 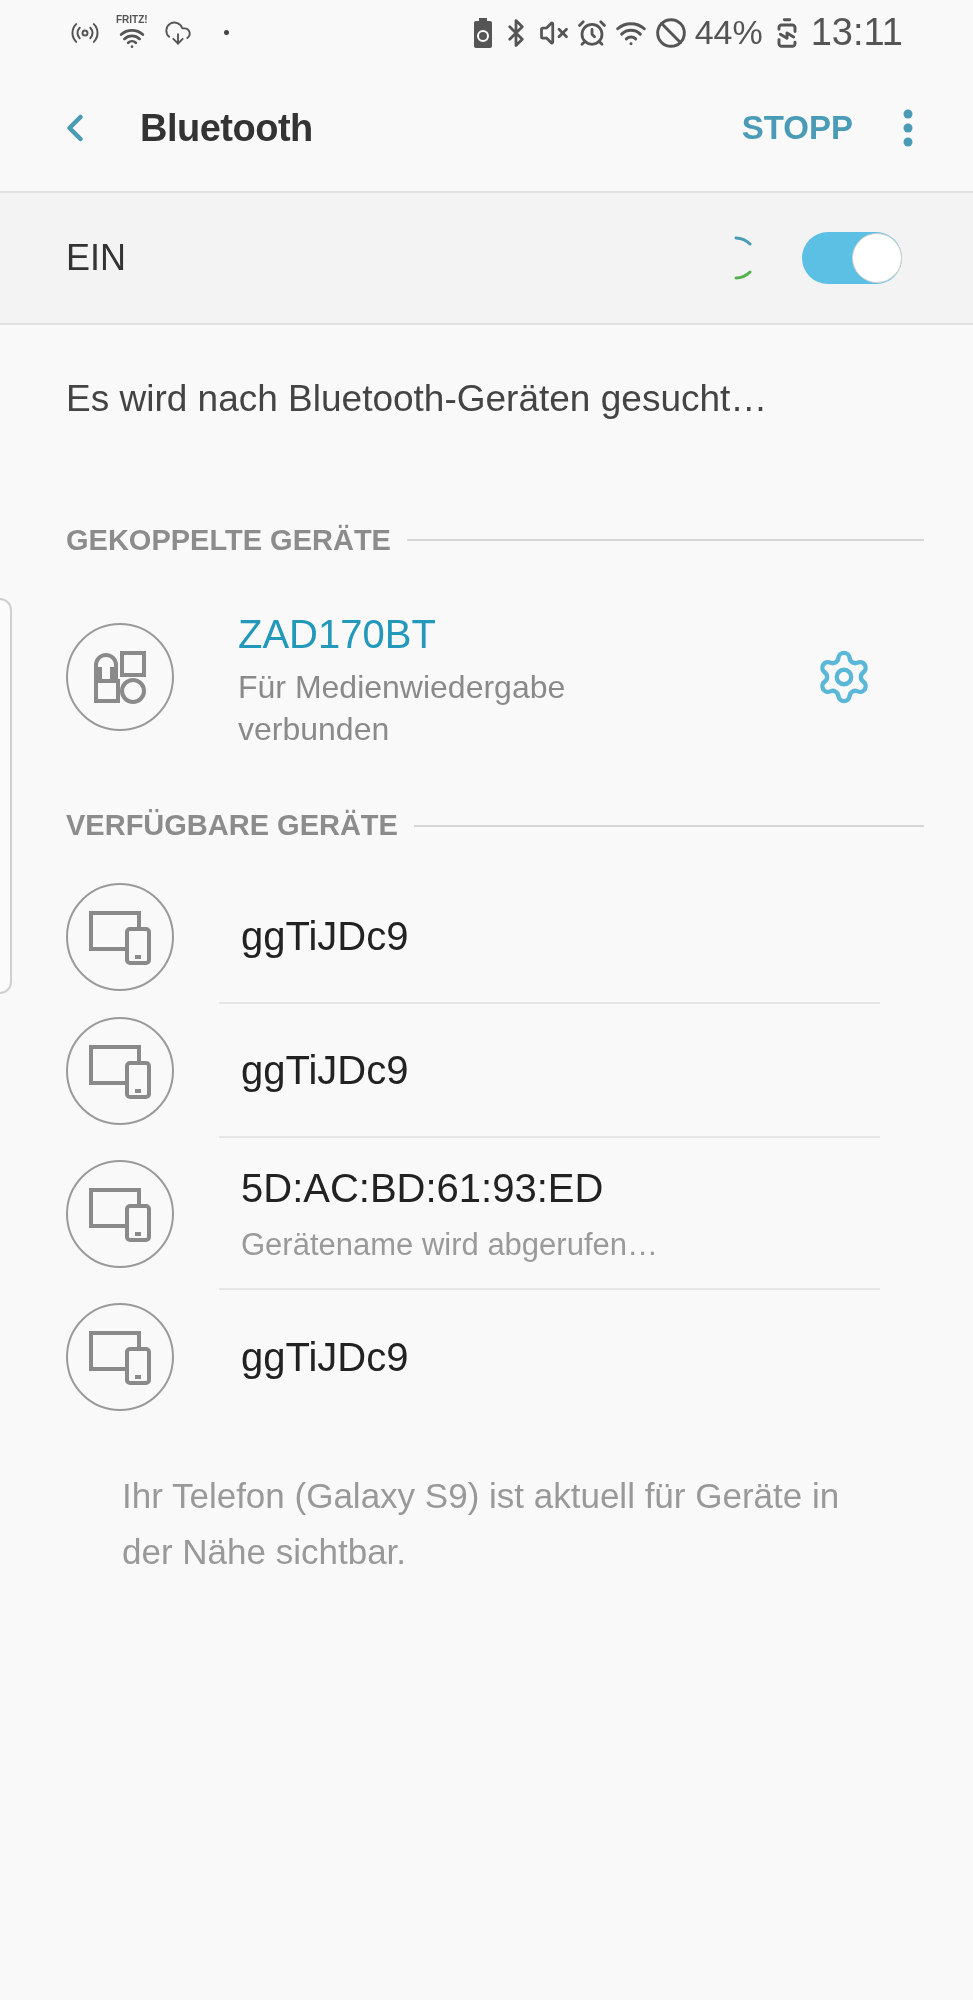 What do you see at coordinates (132, 19) in the screenshot?
I see `network-label: FRITZ!` at bounding box center [132, 19].